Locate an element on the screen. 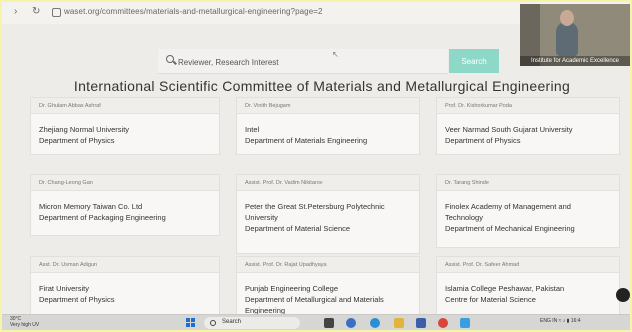  speaker-icon: ♪ is located at coordinates (564, 321).